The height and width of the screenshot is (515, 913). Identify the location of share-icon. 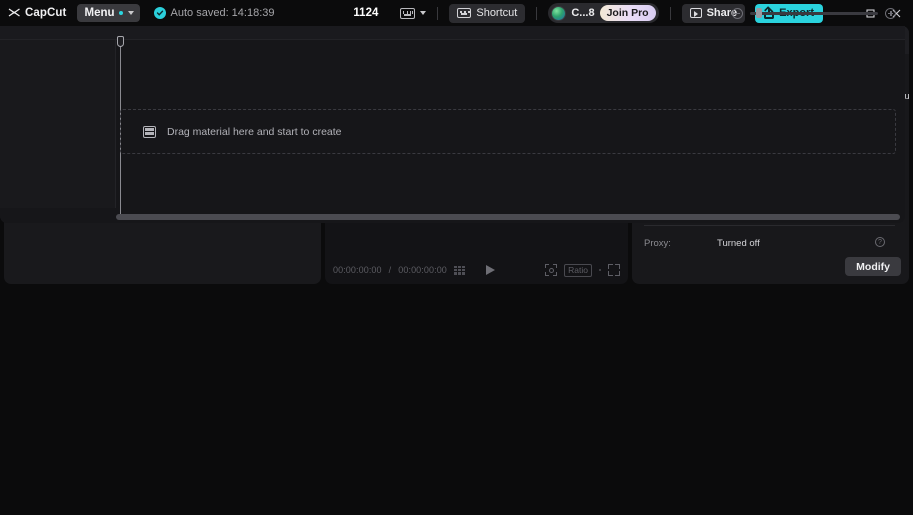
(695, 13).